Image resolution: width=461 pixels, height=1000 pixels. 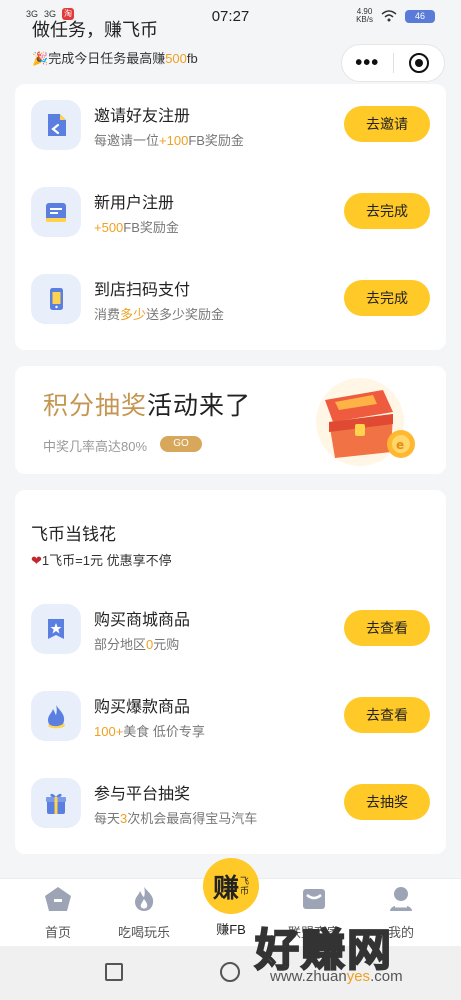 What do you see at coordinates (365, 422) in the screenshot?
I see `treasure-chest-icon: e` at bounding box center [365, 422].